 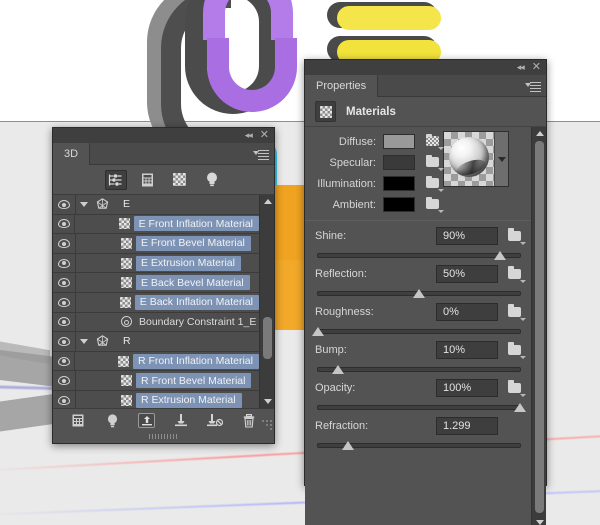 I want to click on properties-scrollbar, so click(x=538, y=326).